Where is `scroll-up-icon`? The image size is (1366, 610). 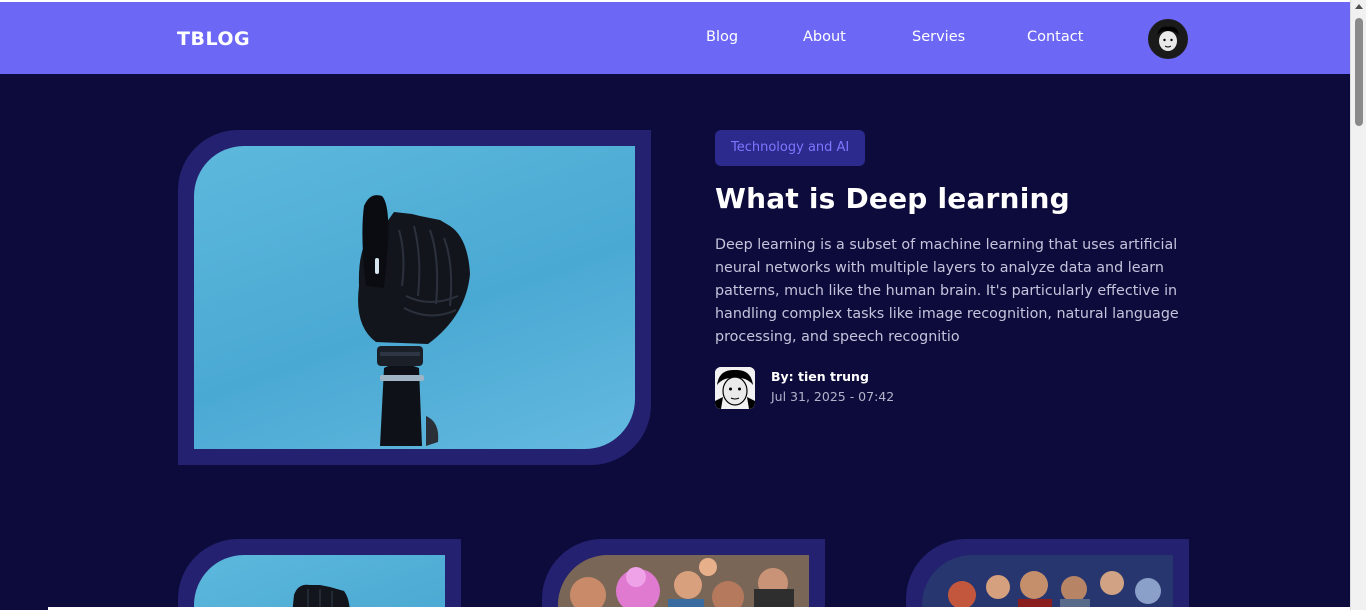
scroll-up-icon is located at coordinates (1359, 6).